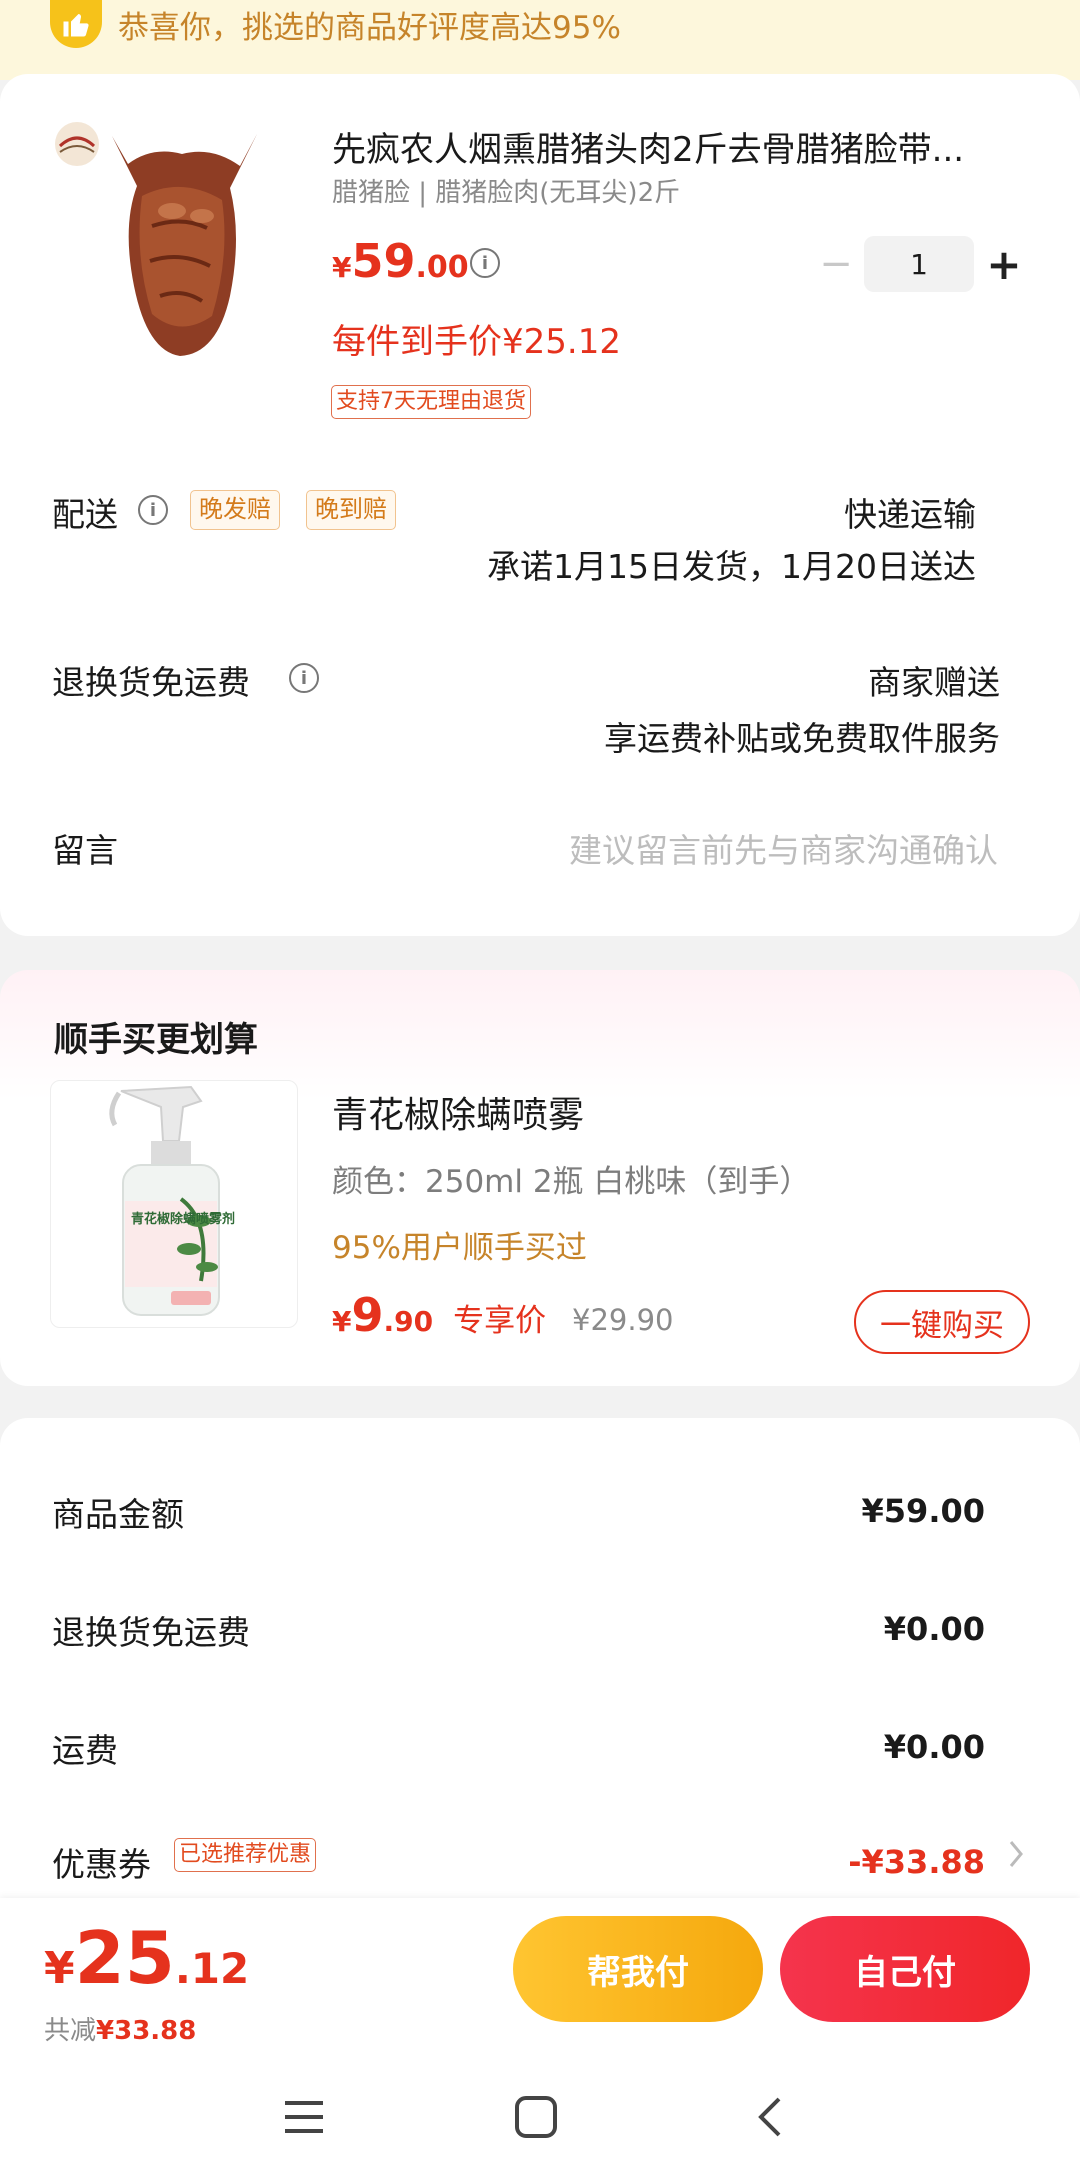 This screenshot has width=1080, height=2167. Describe the element at coordinates (540, 2032) in the screenshot. I see `checkout-bar: ¥ 25 .12 共减¥33.88 帮我付 自己付` at that location.